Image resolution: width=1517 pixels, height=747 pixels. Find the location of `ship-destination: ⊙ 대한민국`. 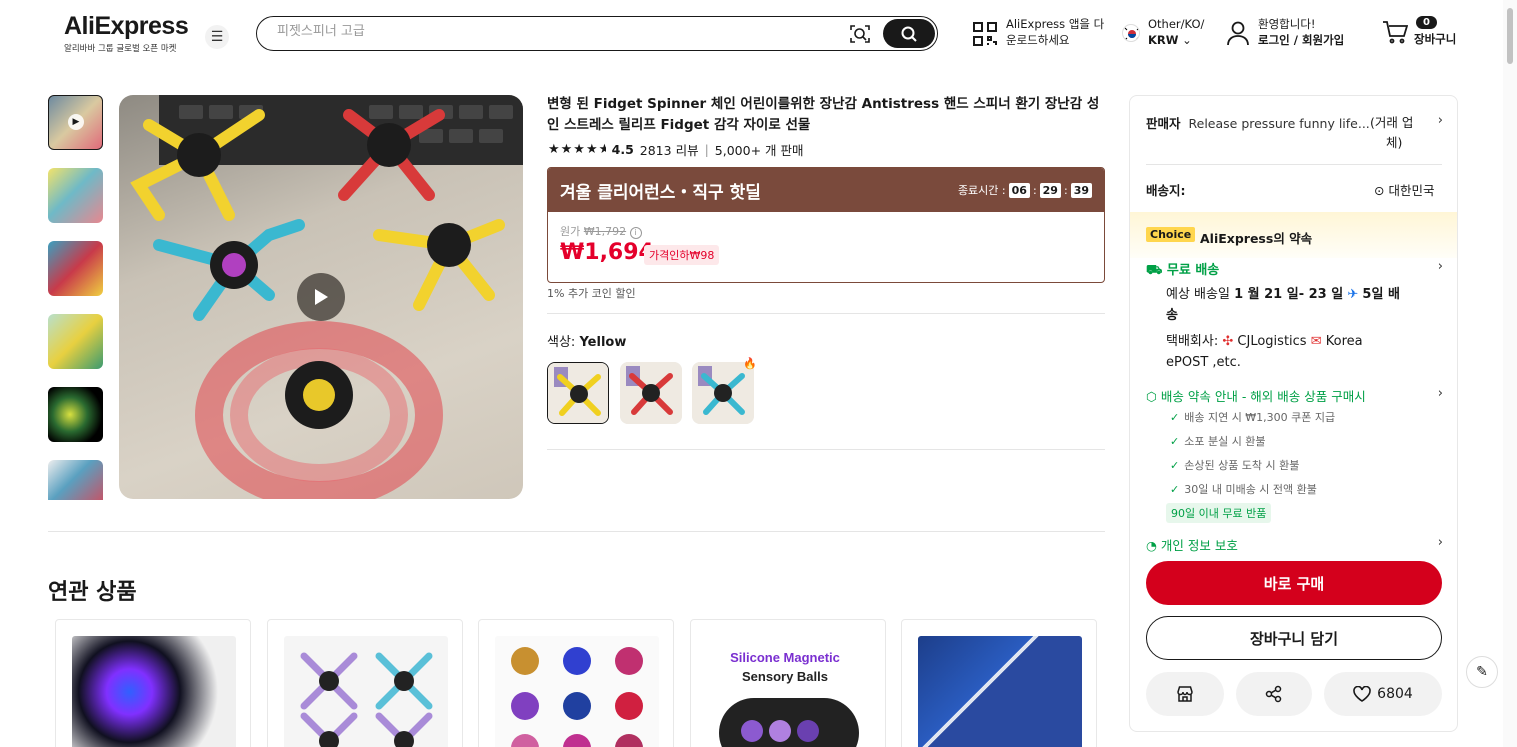

ship-destination: ⊙ 대한민국 is located at coordinates (1404, 189).